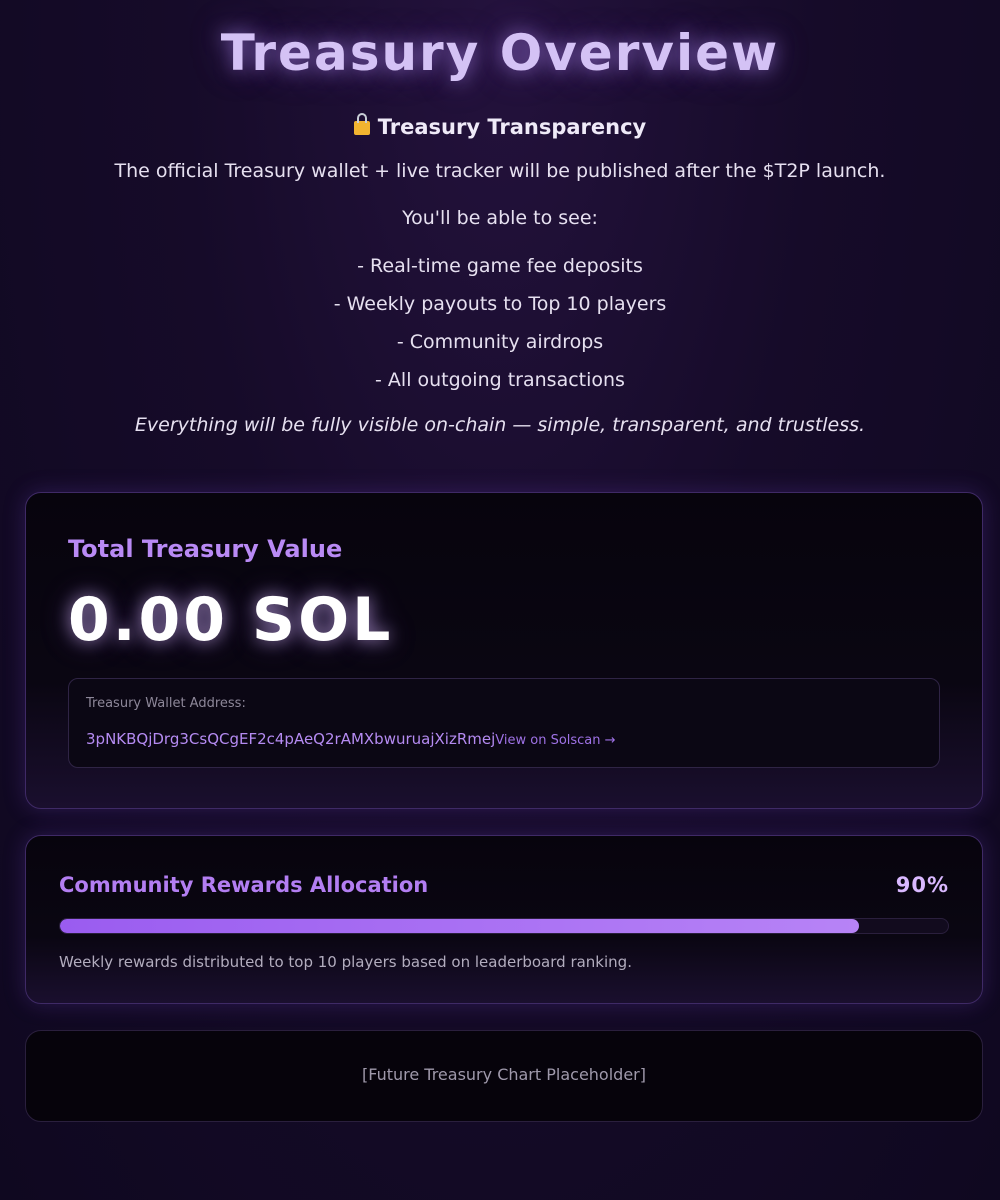  Describe the element at coordinates (205, 549) in the screenshot. I see `treasury-value-label: Total Treasury Value` at that location.